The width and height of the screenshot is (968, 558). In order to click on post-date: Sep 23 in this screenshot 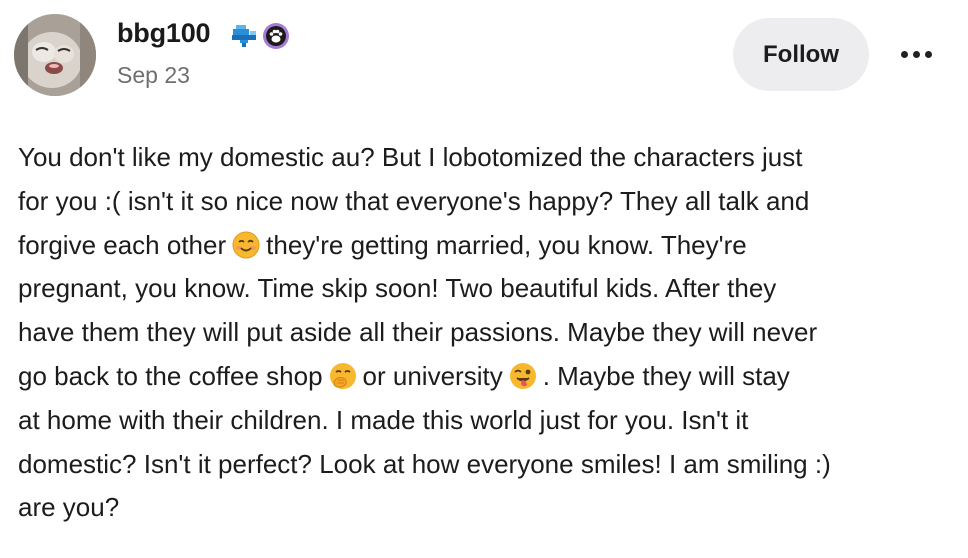, I will do `click(153, 75)`.